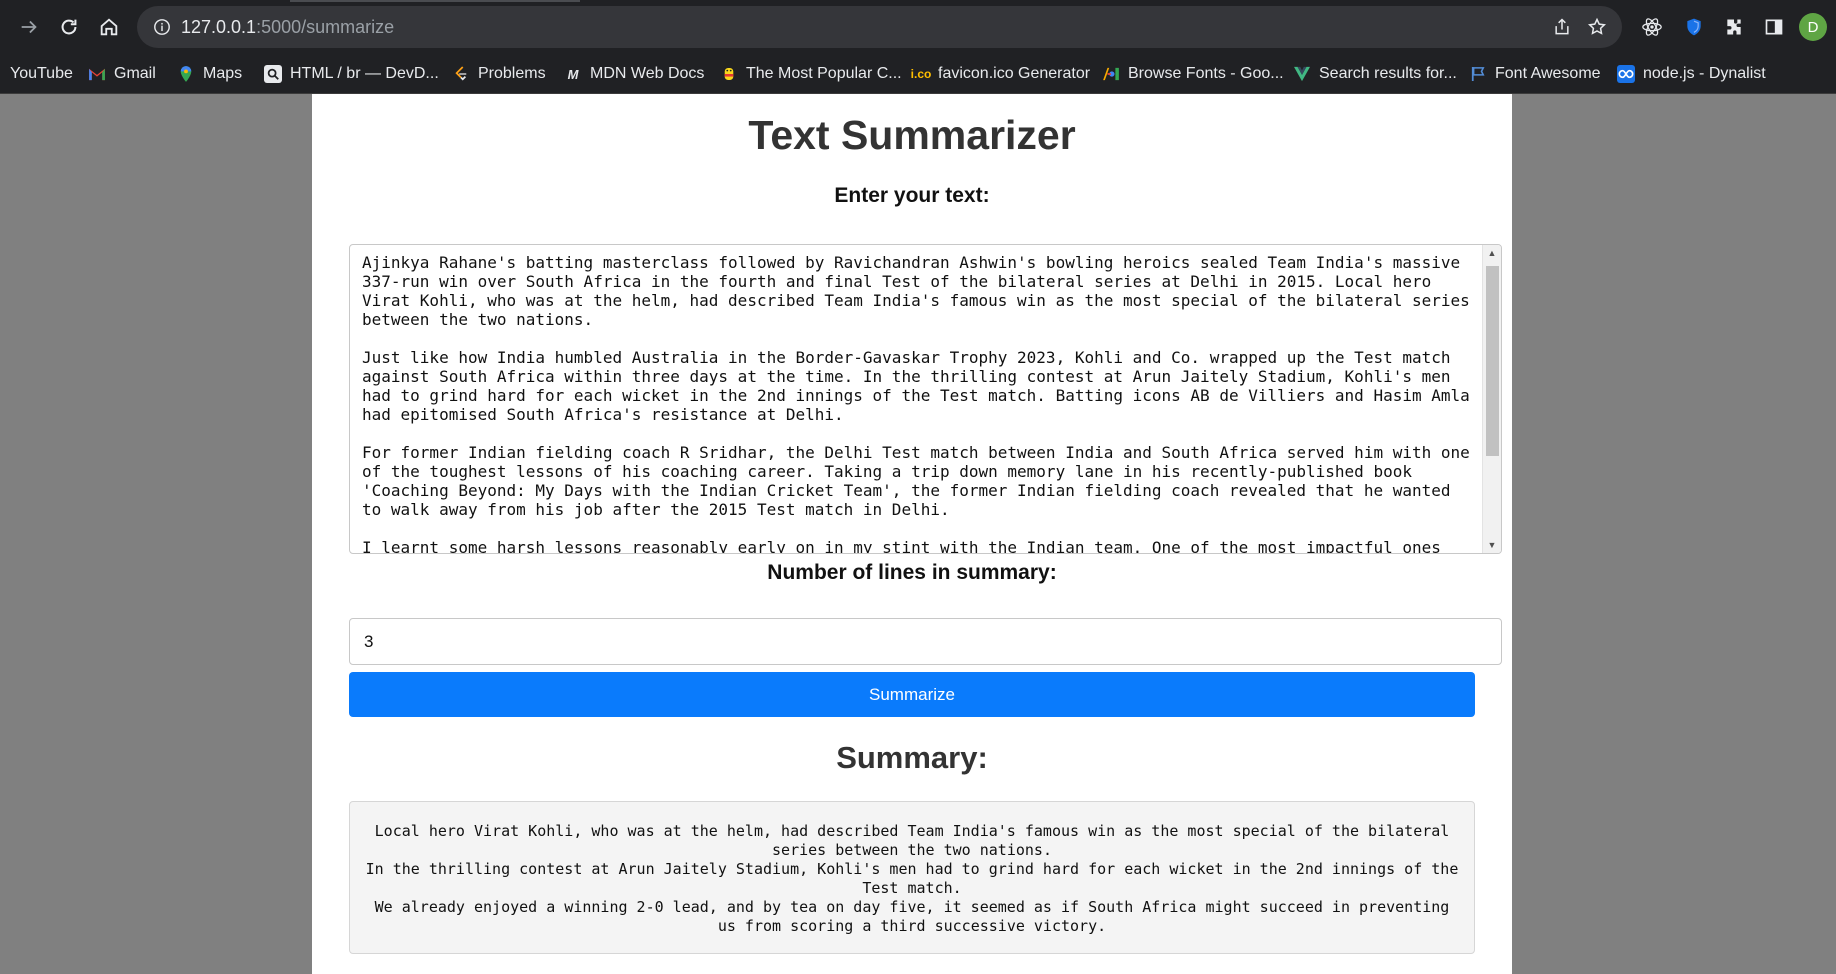  What do you see at coordinates (219, 27) in the screenshot?
I see `url-host: 127.0.0.1` at bounding box center [219, 27].